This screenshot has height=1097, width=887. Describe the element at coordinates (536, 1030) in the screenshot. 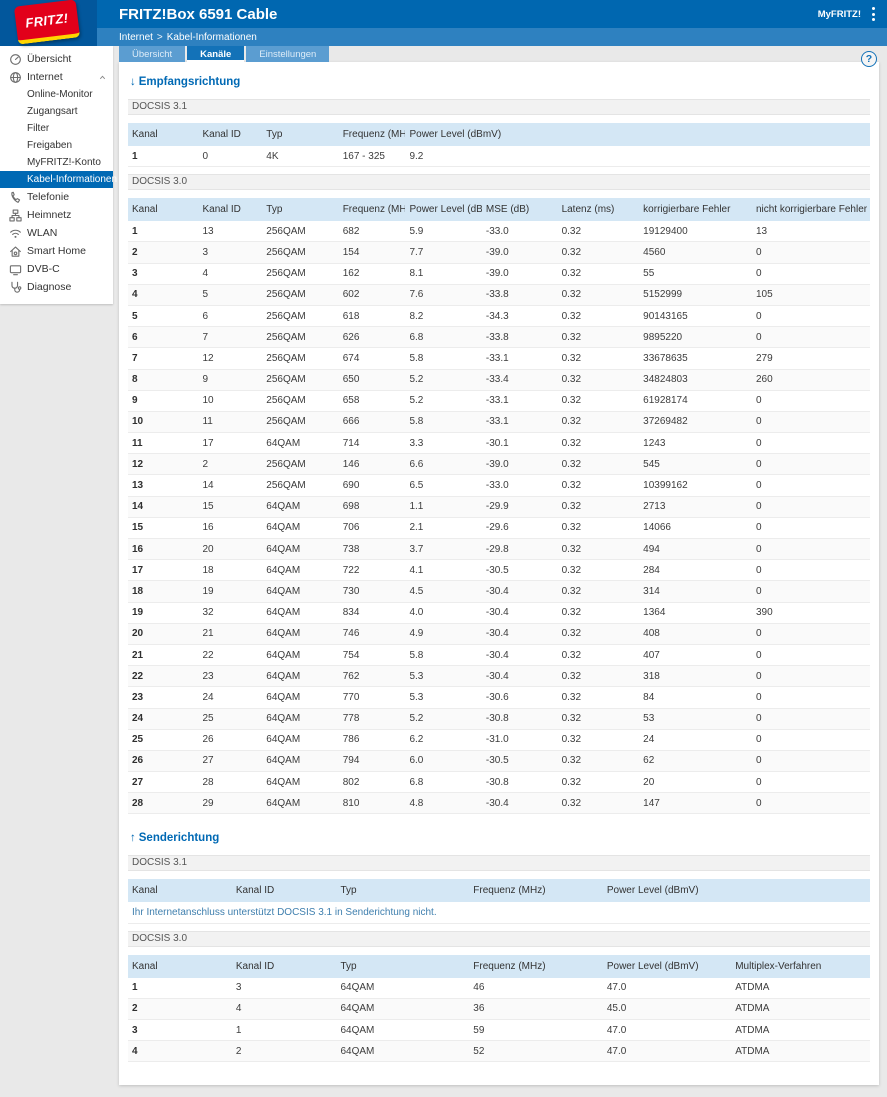

I see `table-cell: 59` at that location.